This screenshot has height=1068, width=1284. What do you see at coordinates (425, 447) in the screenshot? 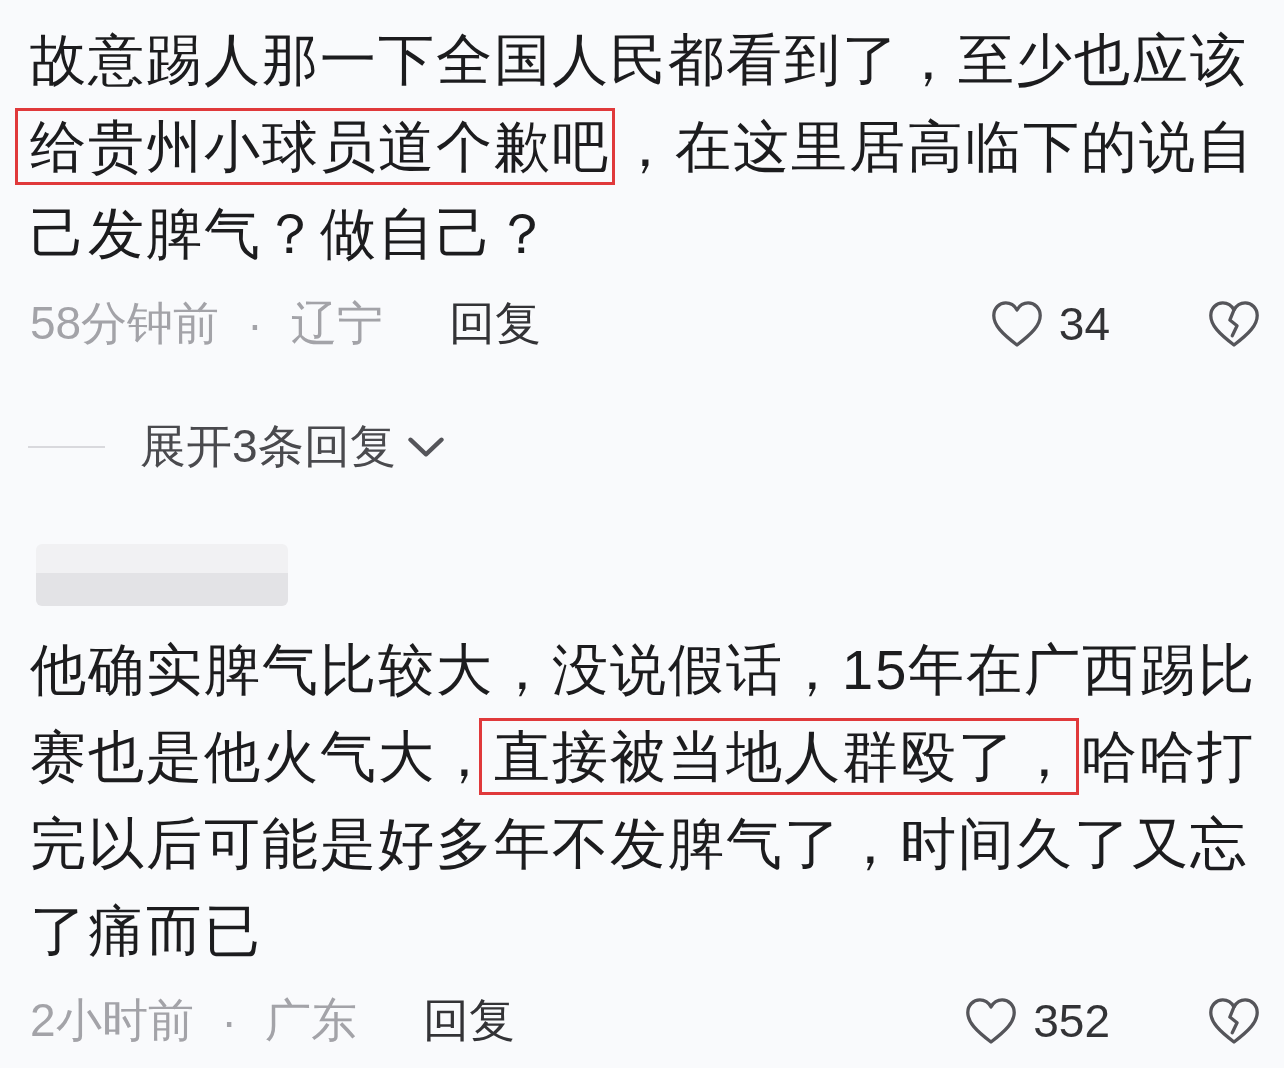
I see `chevron-down-icon` at bounding box center [425, 447].